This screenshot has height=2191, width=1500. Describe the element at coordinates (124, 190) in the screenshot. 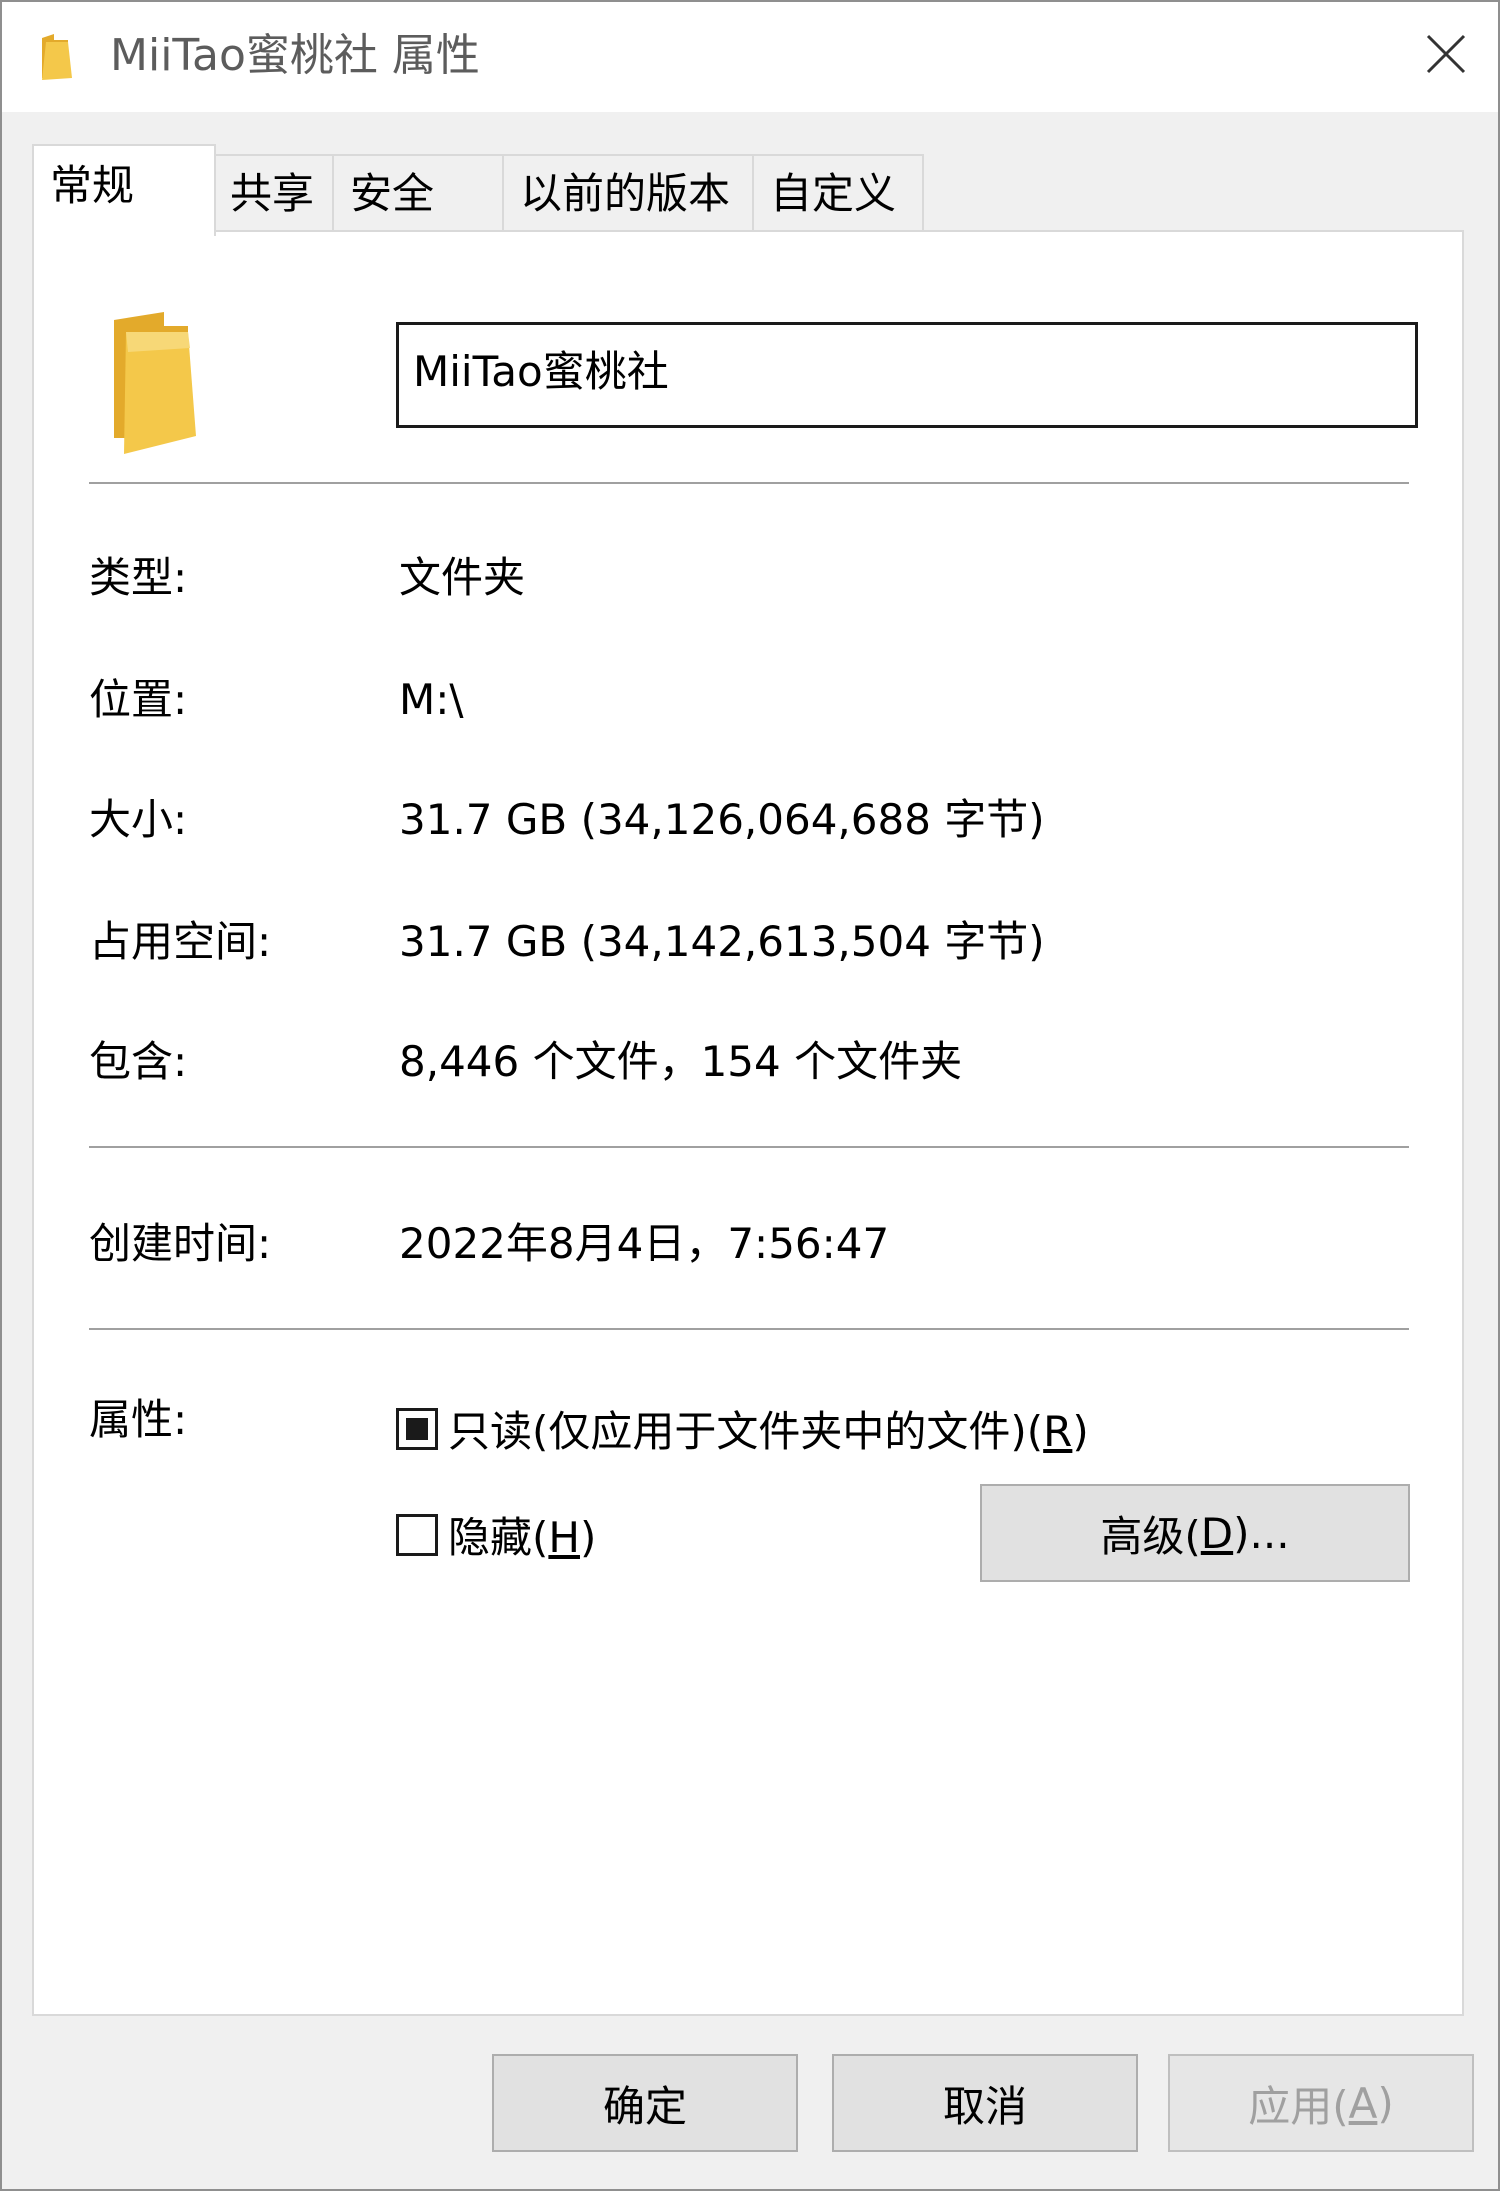

I see `tab-general: 常规` at that location.